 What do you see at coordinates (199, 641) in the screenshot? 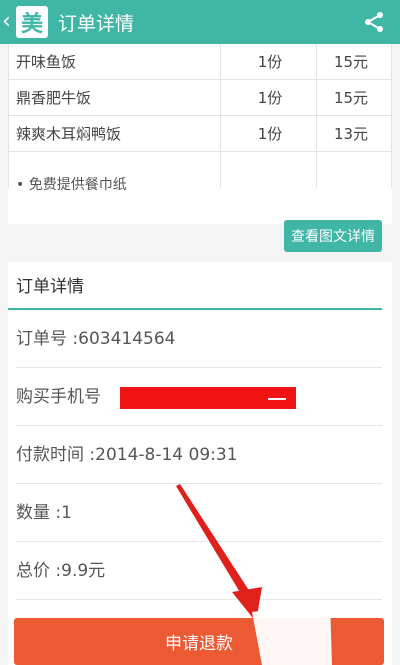
I see `refund-button: 申请退款` at bounding box center [199, 641].